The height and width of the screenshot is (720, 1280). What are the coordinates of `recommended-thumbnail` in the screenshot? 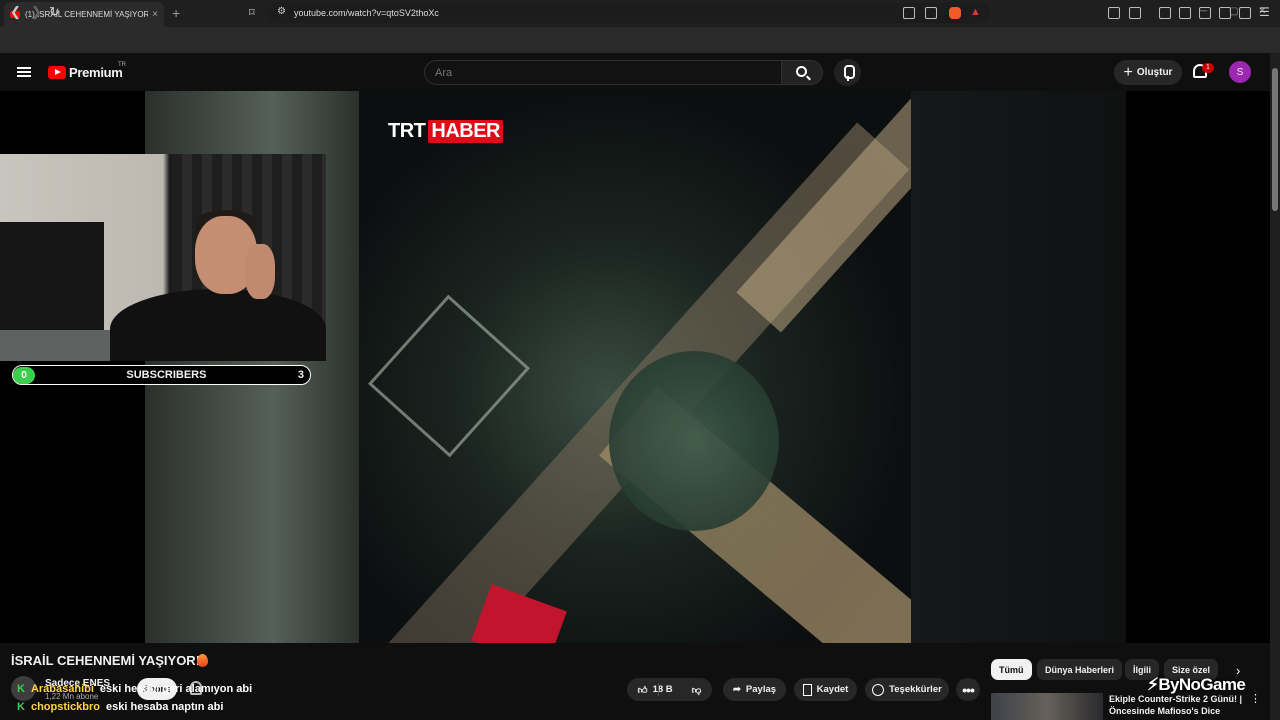 It's located at (1047, 706).